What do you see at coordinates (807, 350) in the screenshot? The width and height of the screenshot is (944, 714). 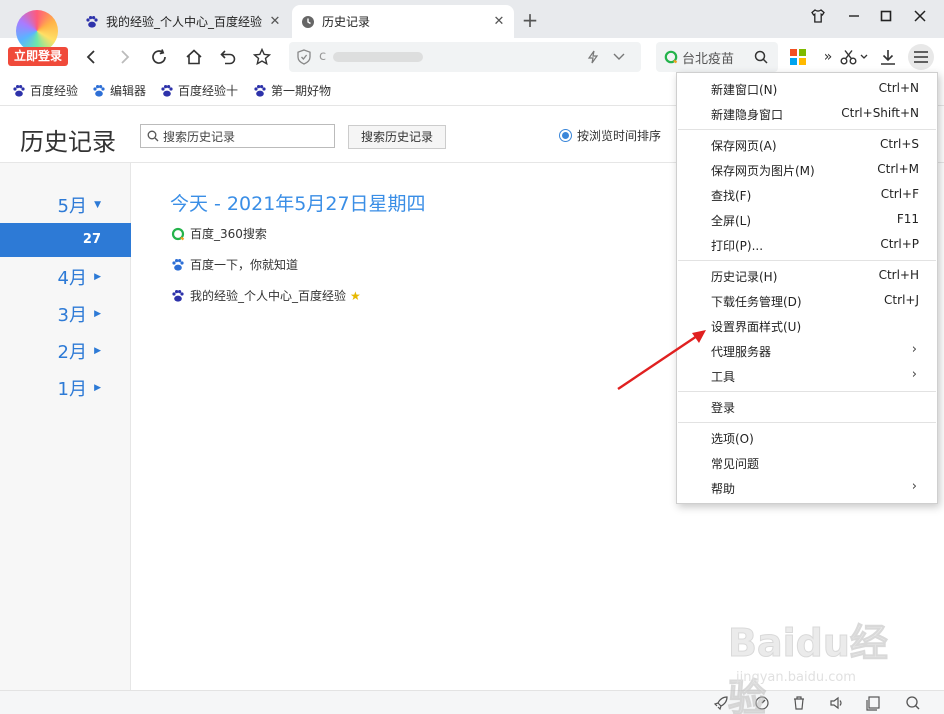 I see `menu-item-proxy: 代理服务器 ›` at bounding box center [807, 350].